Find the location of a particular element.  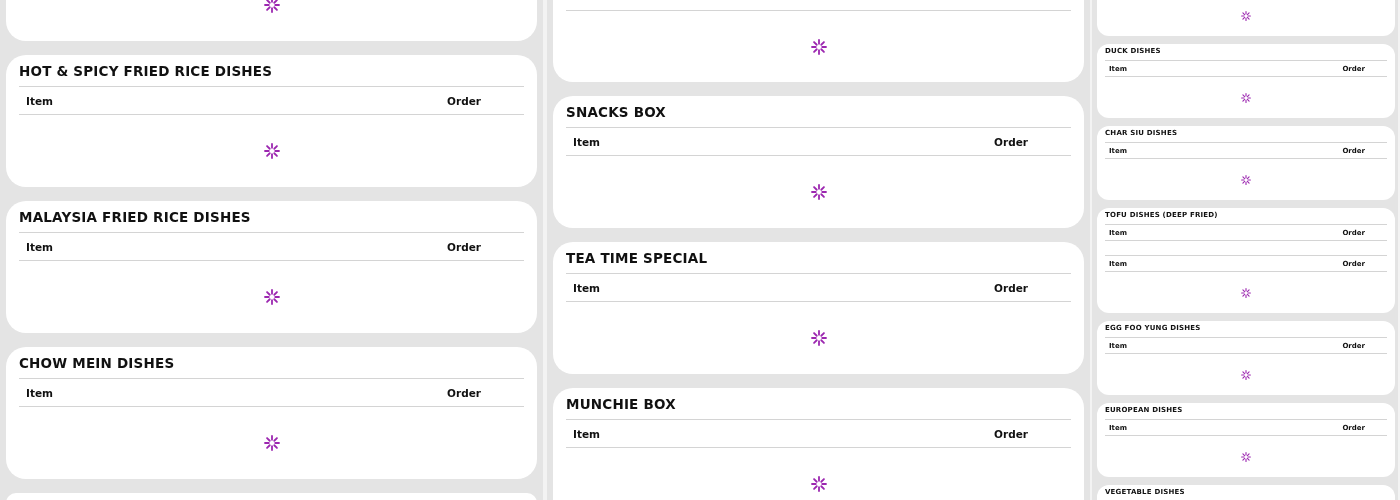

section-title: TEA TIME SPECIAL is located at coordinates (818, 258).